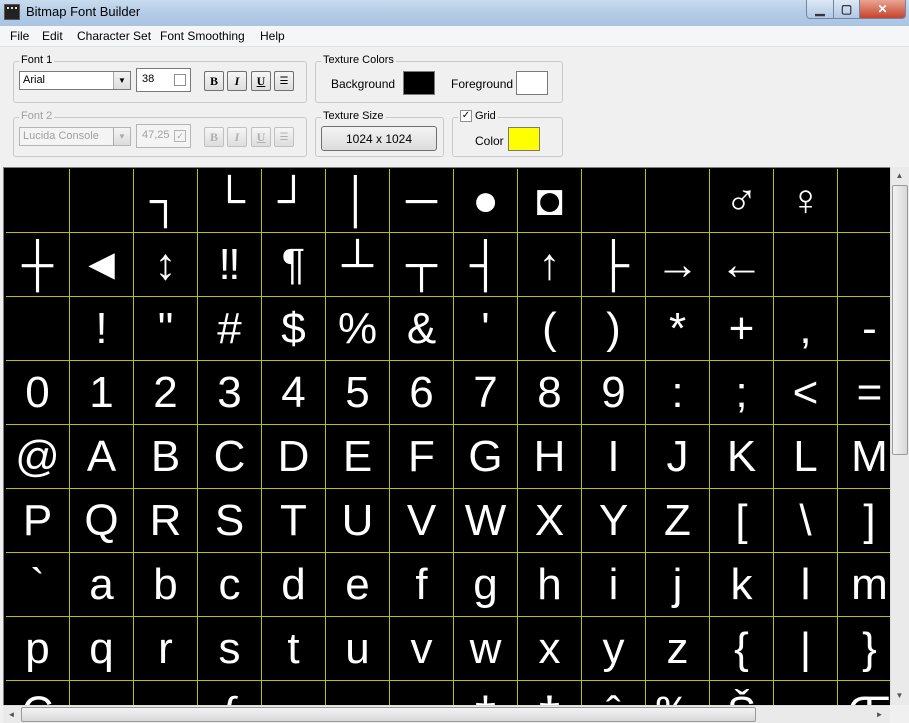  I want to click on font1-align-button: ☰, so click(284, 81).